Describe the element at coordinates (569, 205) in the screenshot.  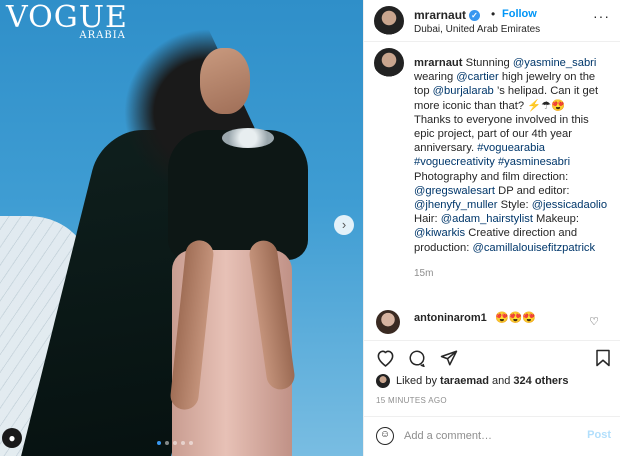
I see `caption-link: @jessicadaolio` at that location.